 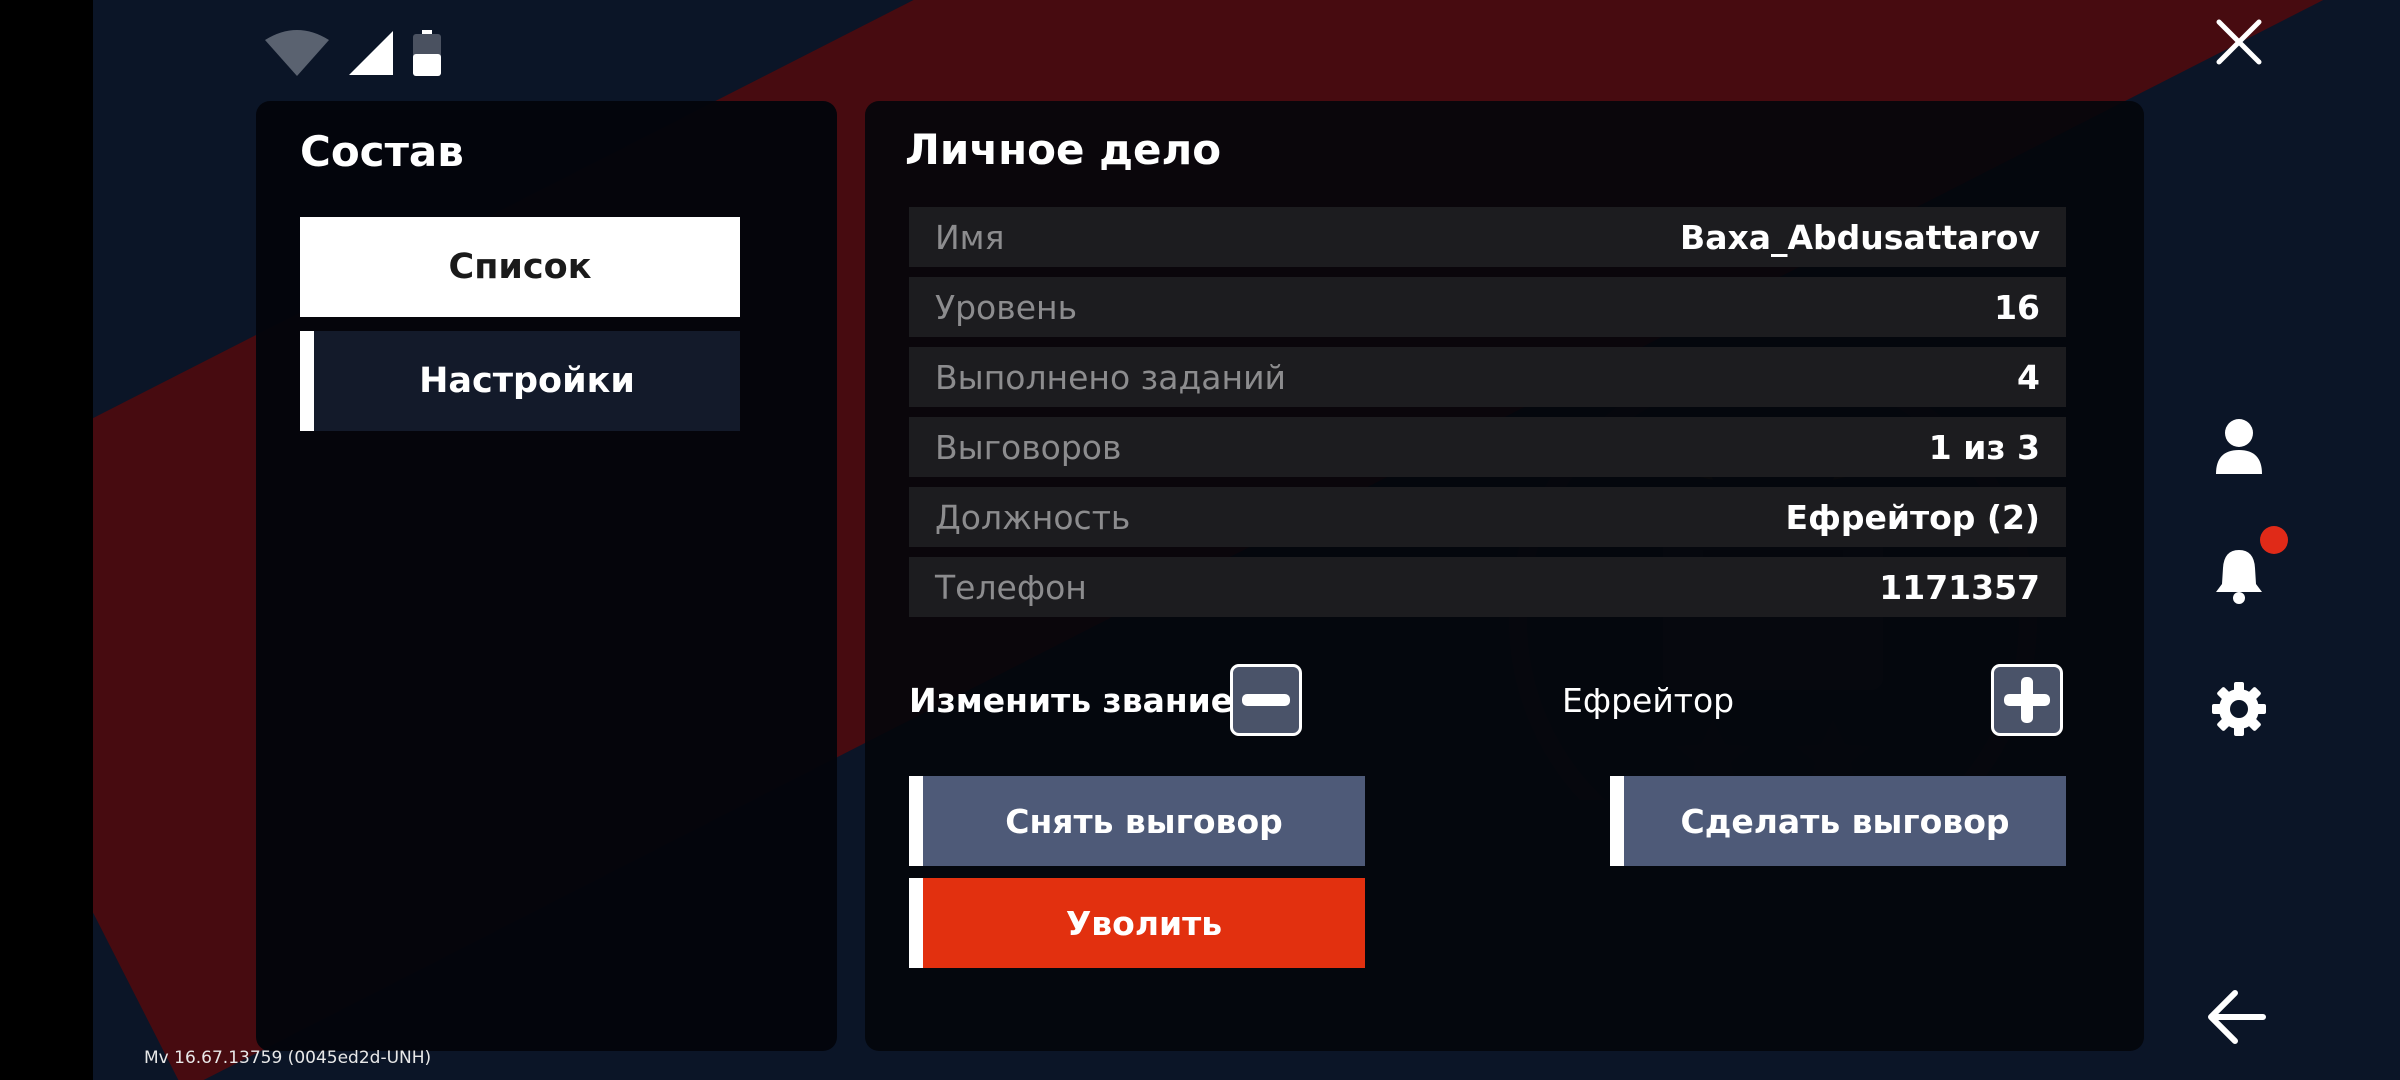 I want to click on rank-increase-button, so click(x=2027, y=700).